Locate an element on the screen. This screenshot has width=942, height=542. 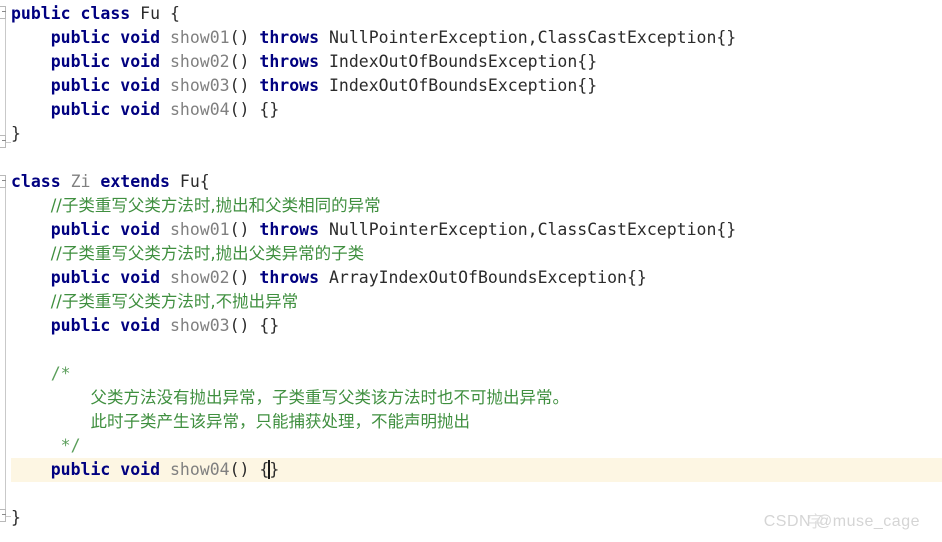
fold-toggle-class-zi-icon is located at coordinates (3, 181).